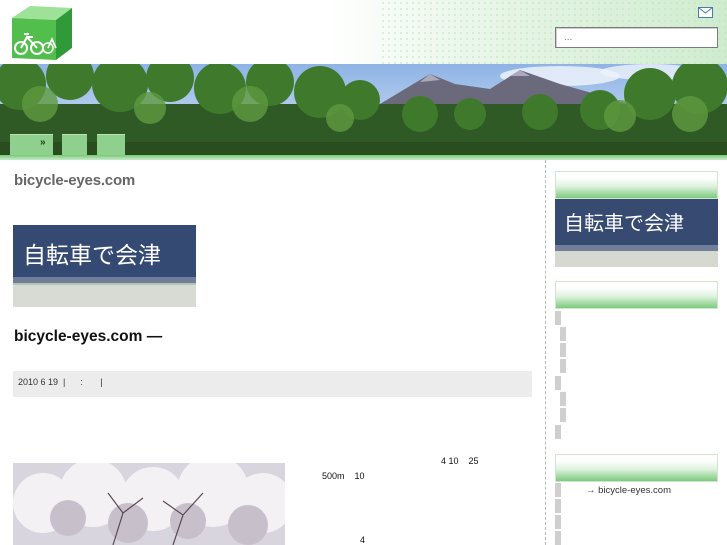 Image resolution: width=727 pixels, height=545 pixels. What do you see at coordinates (74, 180) in the screenshot?
I see `site-title: bicycle-eyes.com` at bounding box center [74, 180].